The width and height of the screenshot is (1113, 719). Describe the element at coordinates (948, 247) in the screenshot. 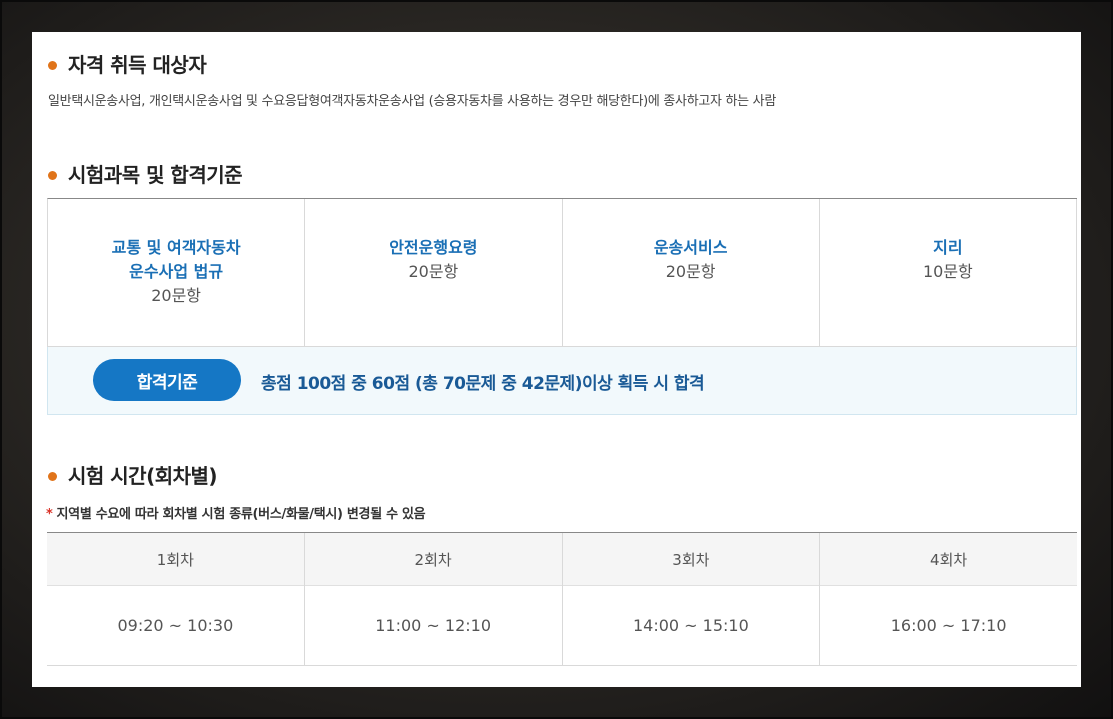

I see `subject-name: 지리` at that location.